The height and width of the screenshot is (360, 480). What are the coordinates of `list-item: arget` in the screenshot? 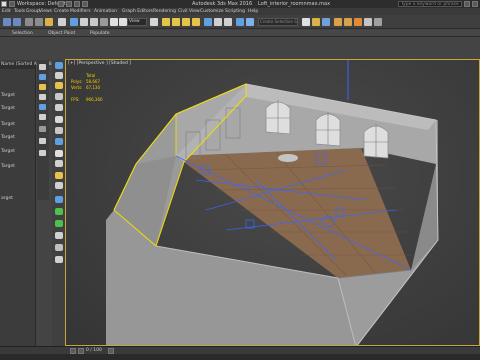 It's located at (6, 199).